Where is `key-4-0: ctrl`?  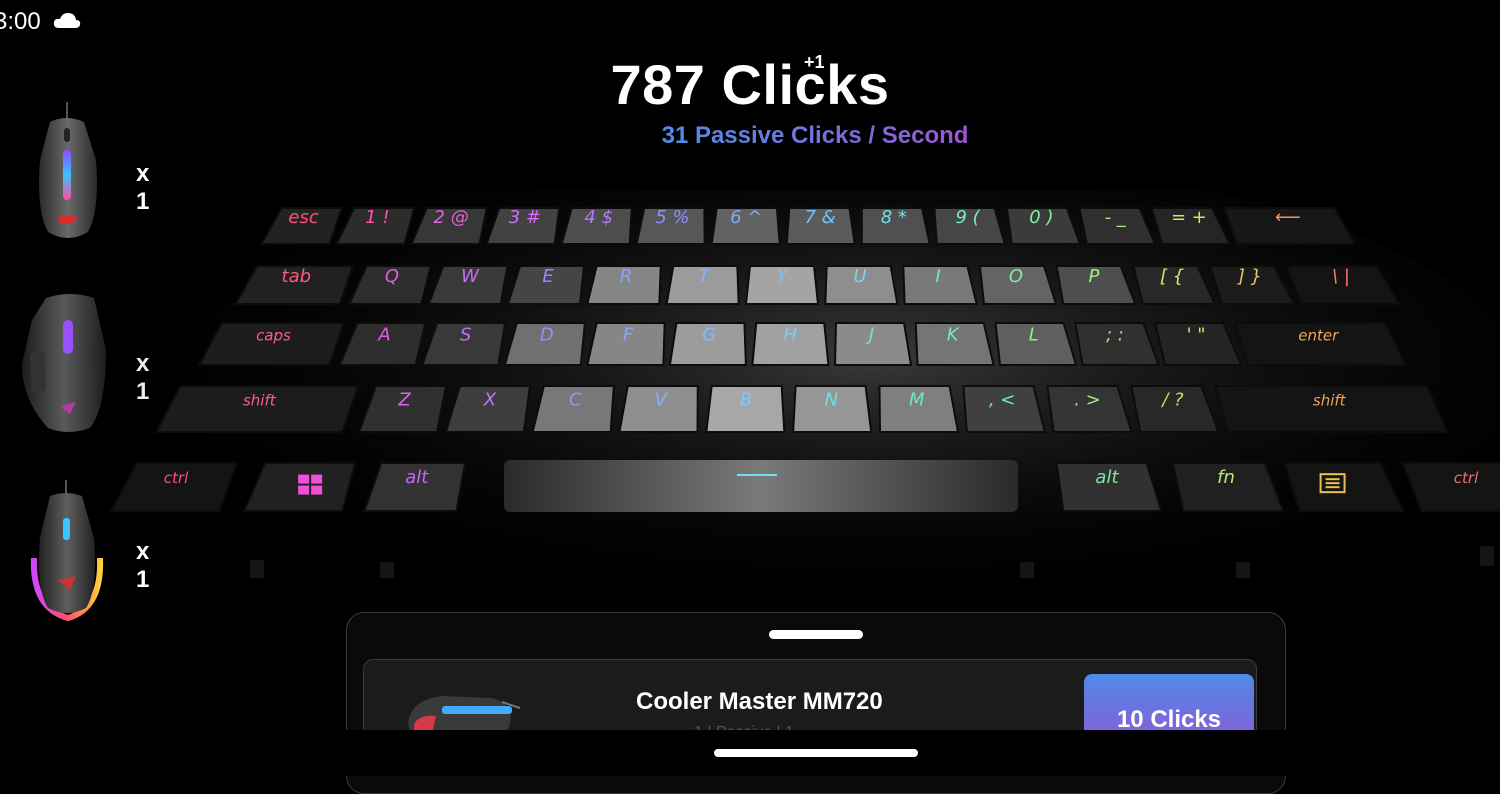
key-4-0: ctrl is located at coordinates (174, 487).